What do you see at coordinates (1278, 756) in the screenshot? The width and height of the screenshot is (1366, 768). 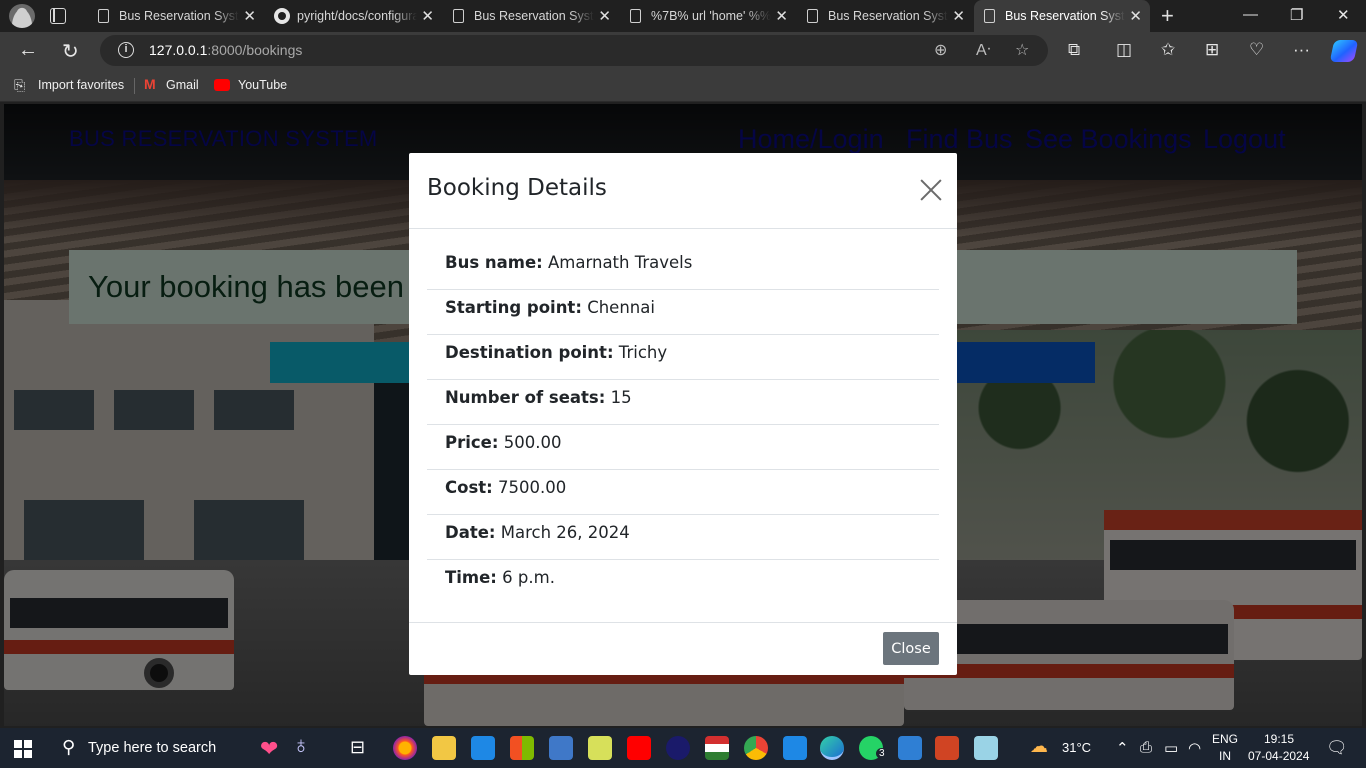 I see `clock-date: 07-04-2024` at bounding box center [1278, 756].